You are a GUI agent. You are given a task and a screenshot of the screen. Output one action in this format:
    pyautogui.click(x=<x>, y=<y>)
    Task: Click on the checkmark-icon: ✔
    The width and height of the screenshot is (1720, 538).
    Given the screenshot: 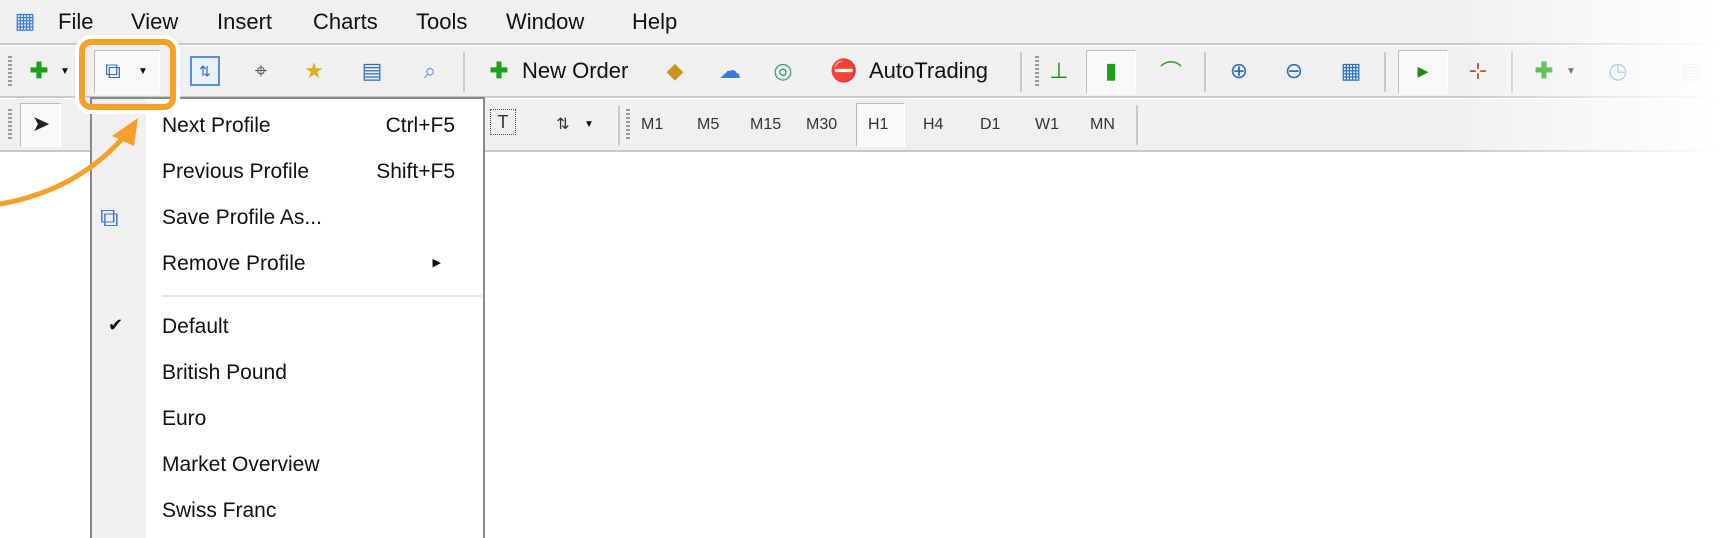 What is the action you would take?
    pyautogui.click(x=116, y=325)
    